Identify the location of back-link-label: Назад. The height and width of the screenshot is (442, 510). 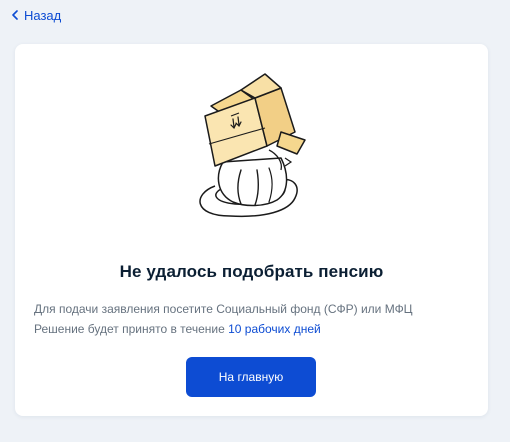
(43, 15).